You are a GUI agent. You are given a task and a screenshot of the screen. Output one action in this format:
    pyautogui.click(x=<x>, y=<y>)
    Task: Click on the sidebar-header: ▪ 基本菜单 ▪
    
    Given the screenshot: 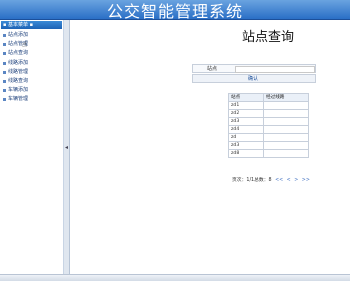 What is the action you would take?
    pyautogui.click(x=31, y=25)
    